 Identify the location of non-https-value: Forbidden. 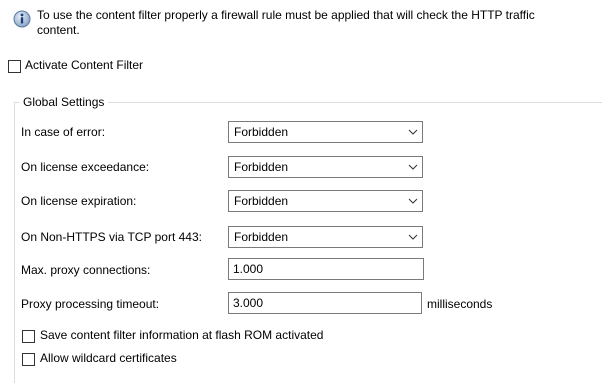
(261, 237).